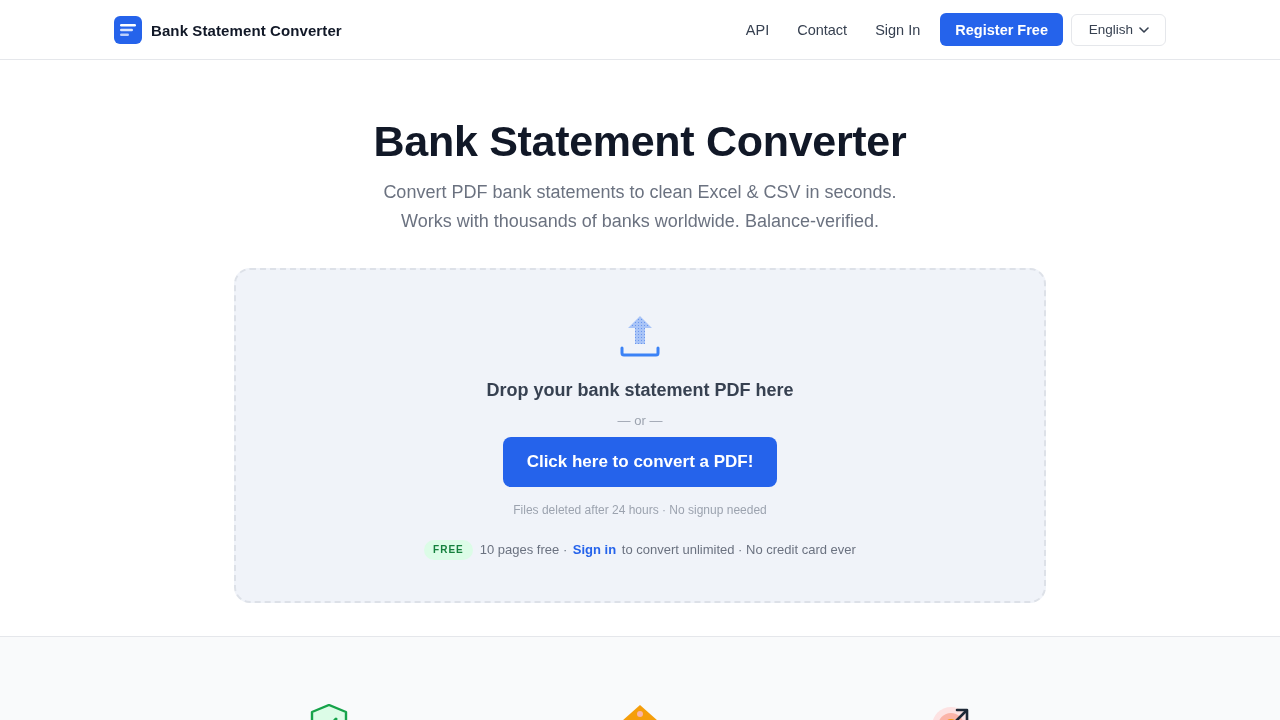  Describe the element at coordinates (594, 549) in the screenshot. I see `sign-in-link: Sign in` at that location.